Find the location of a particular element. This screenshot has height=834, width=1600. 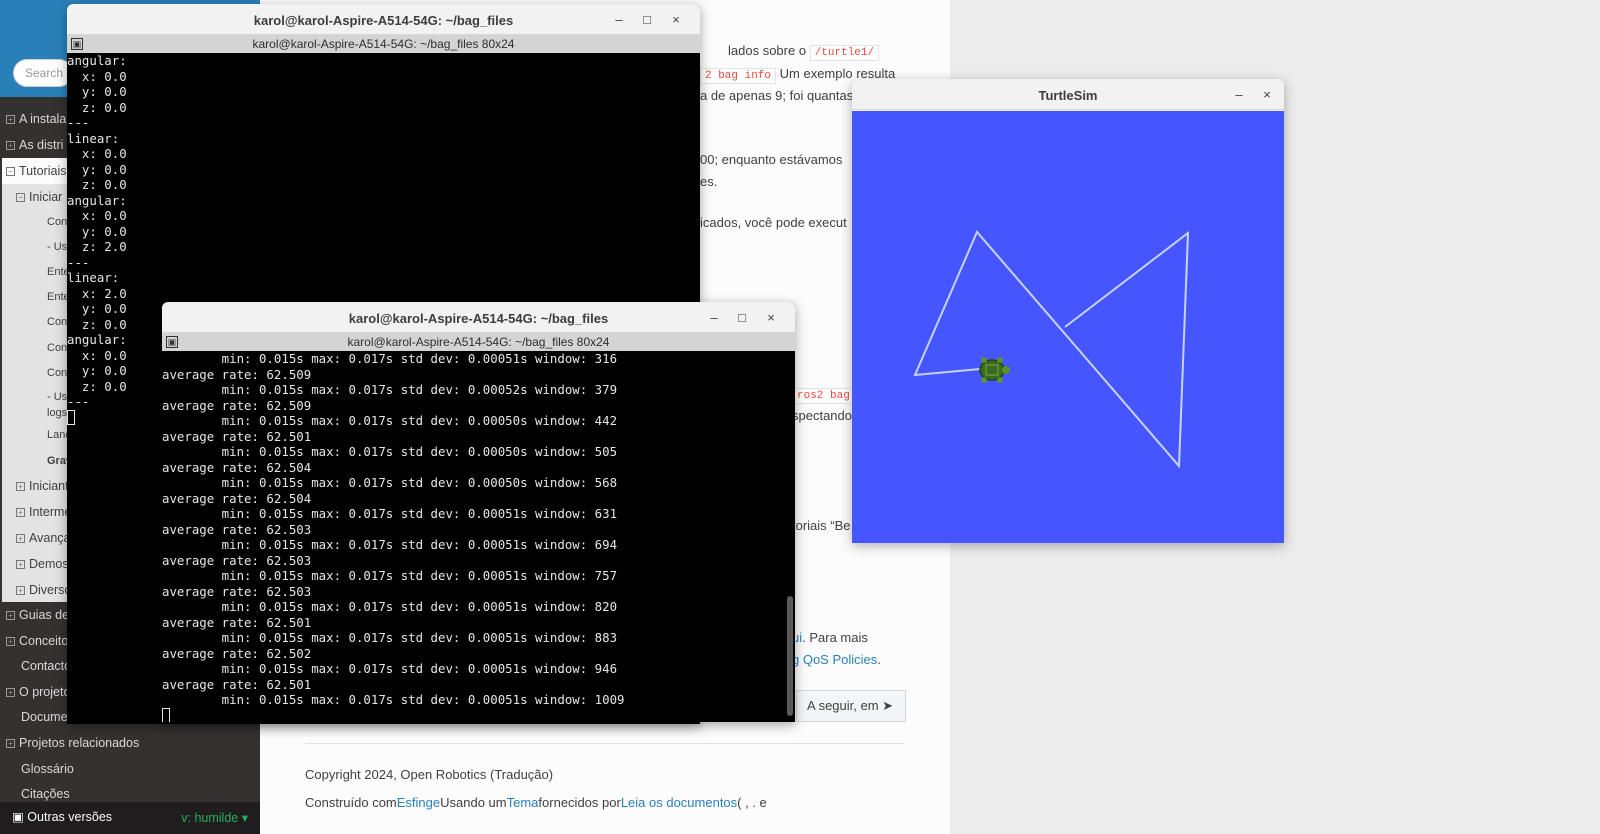

terminal-line: average rate: 62.501 is located at coordinates (237, 684).